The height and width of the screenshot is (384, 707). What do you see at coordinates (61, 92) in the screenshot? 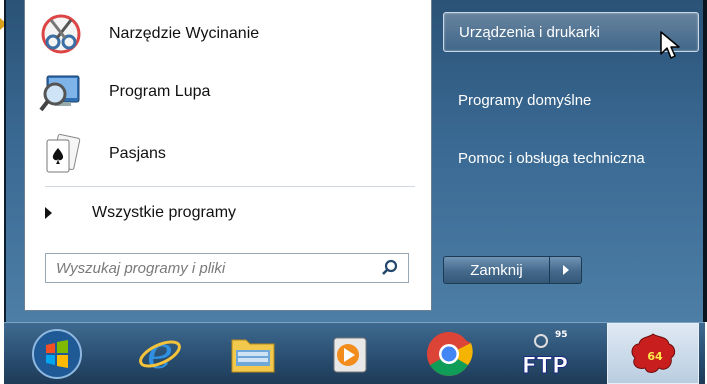
I see `magnifier-icon` at bounding box center [61, 92].